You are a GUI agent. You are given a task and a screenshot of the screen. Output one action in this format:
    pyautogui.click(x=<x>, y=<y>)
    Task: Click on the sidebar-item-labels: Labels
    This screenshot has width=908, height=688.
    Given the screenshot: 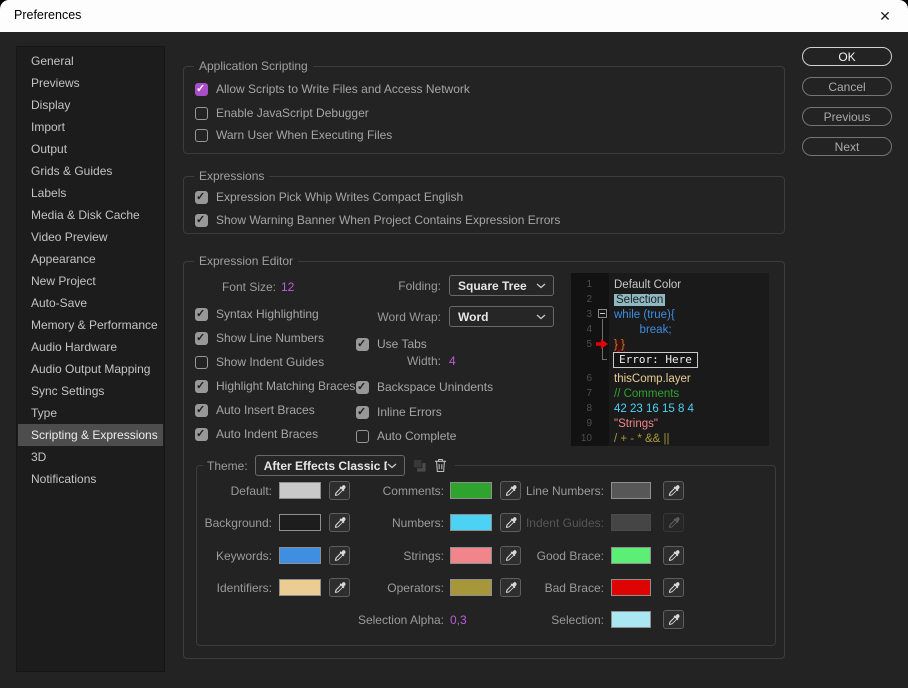 What is the action you would take?
    pyautogui.click(x=90, y=193)
    